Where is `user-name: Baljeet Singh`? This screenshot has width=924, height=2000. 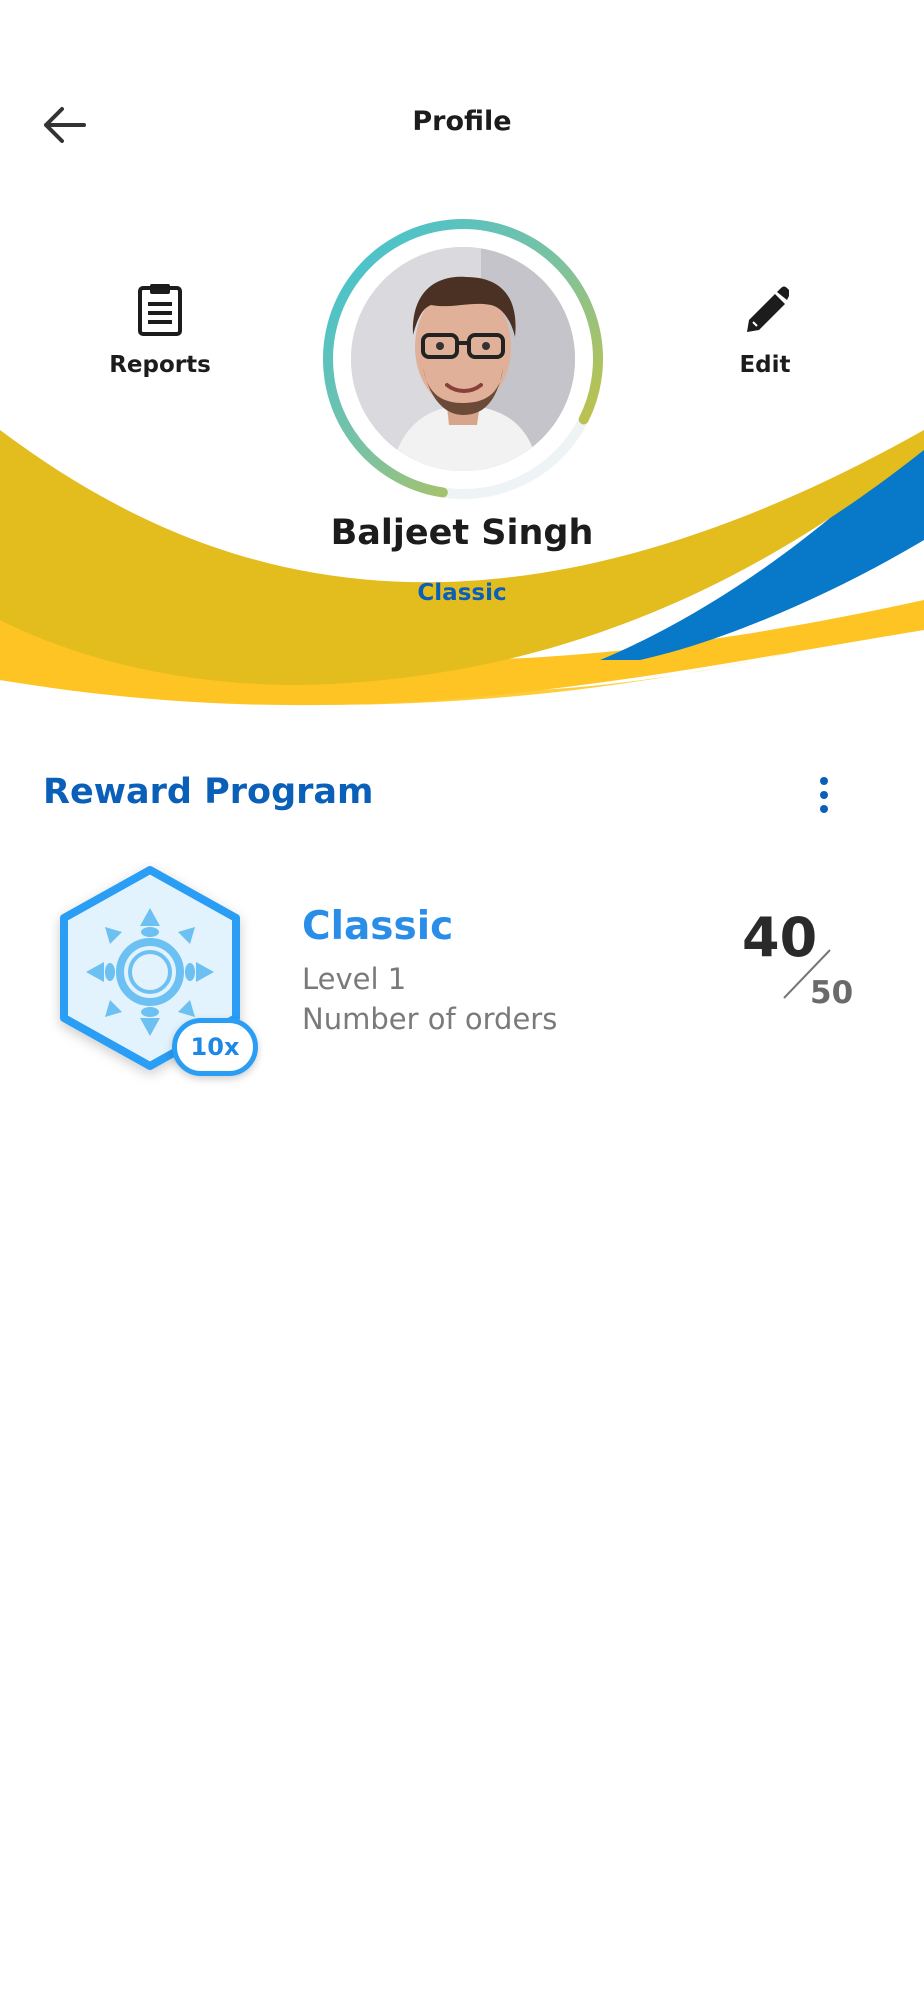
user-name: Baljeet Singh is located at coordinates (462, 533).